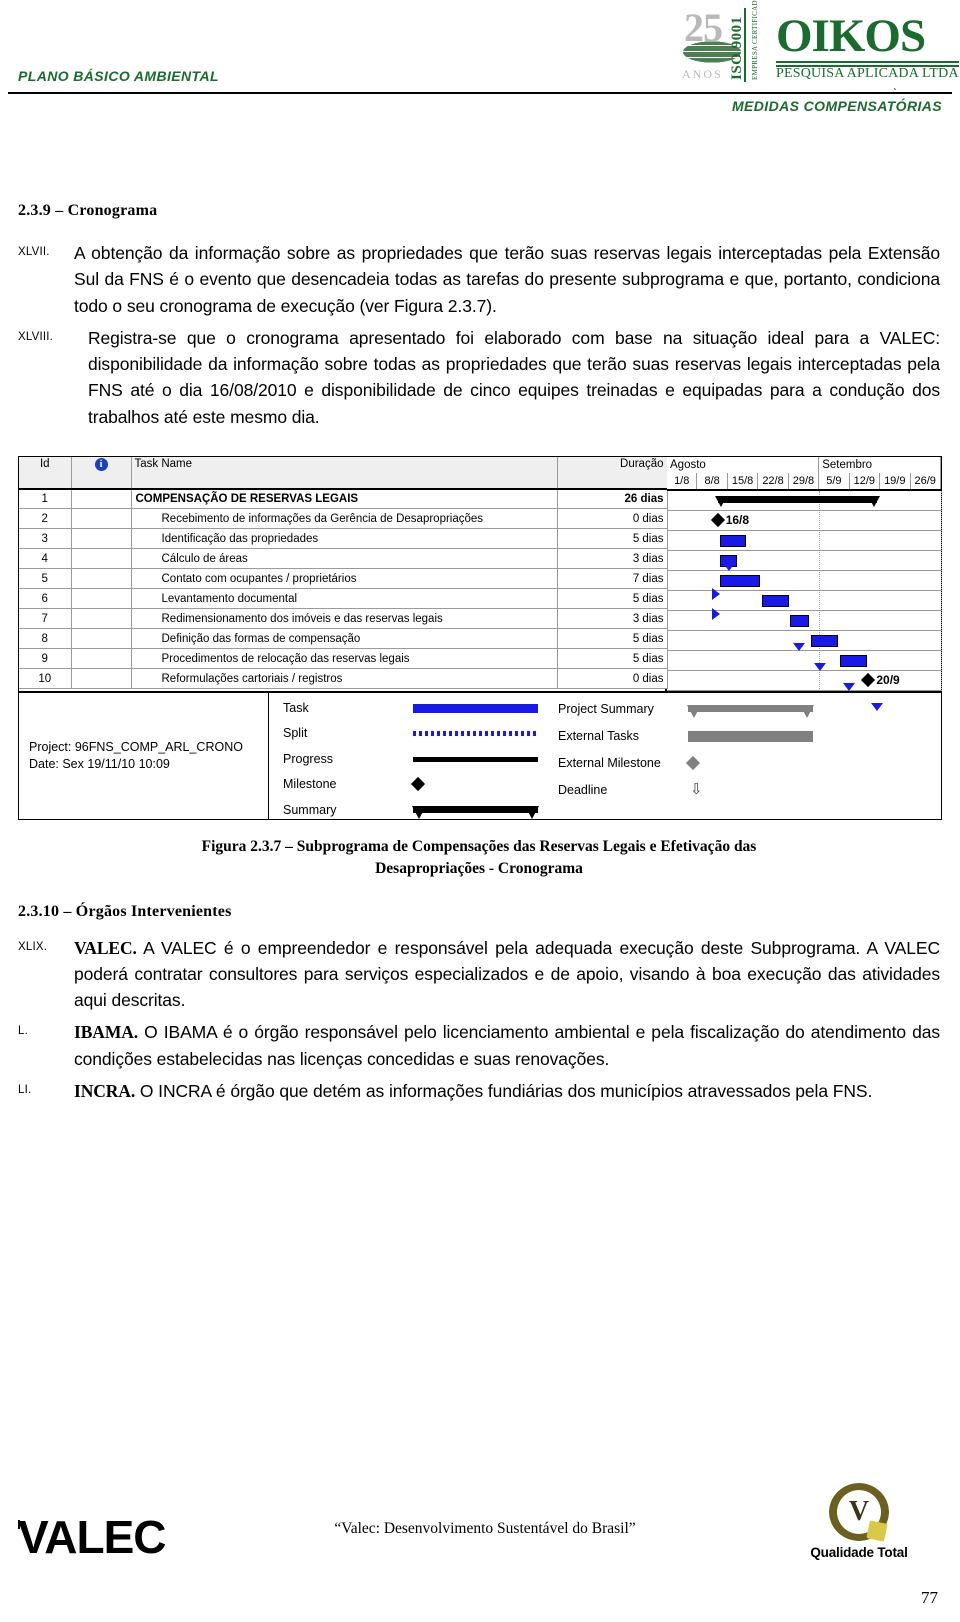  What do you see at coordinates (880, 464) in the screenshot?
I see `timeline-month: Setembro` at bounding box center [880, 464].